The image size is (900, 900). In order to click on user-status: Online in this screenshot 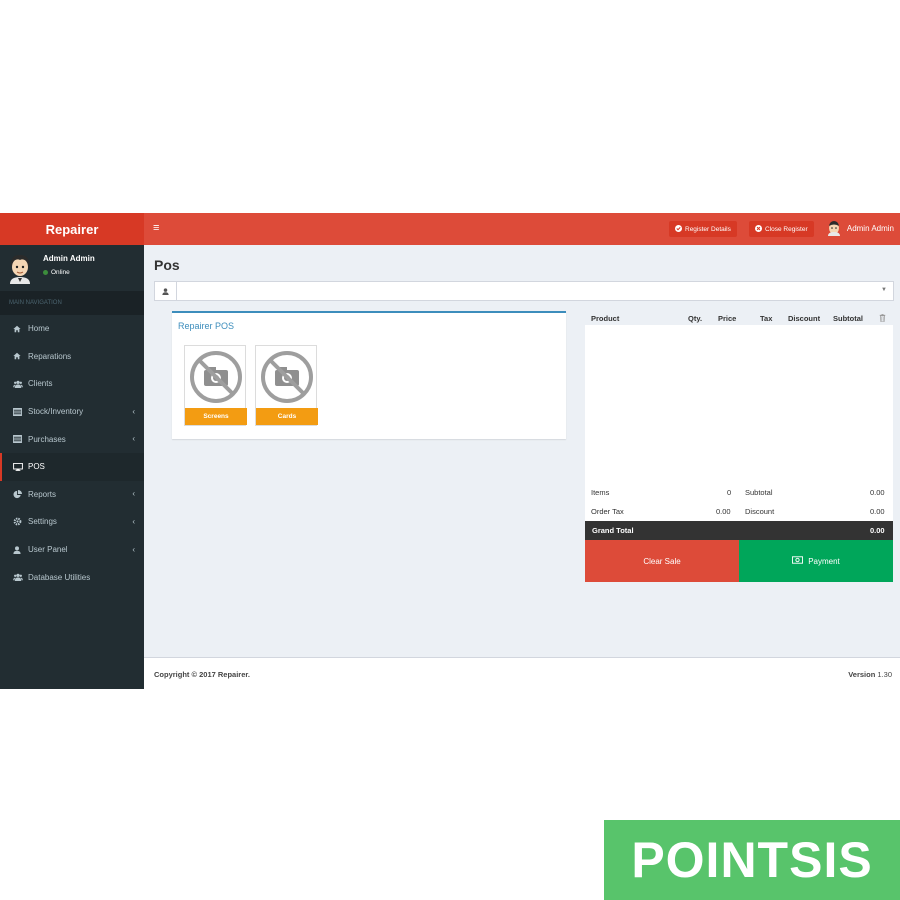, I will do `click(56, 272)`.